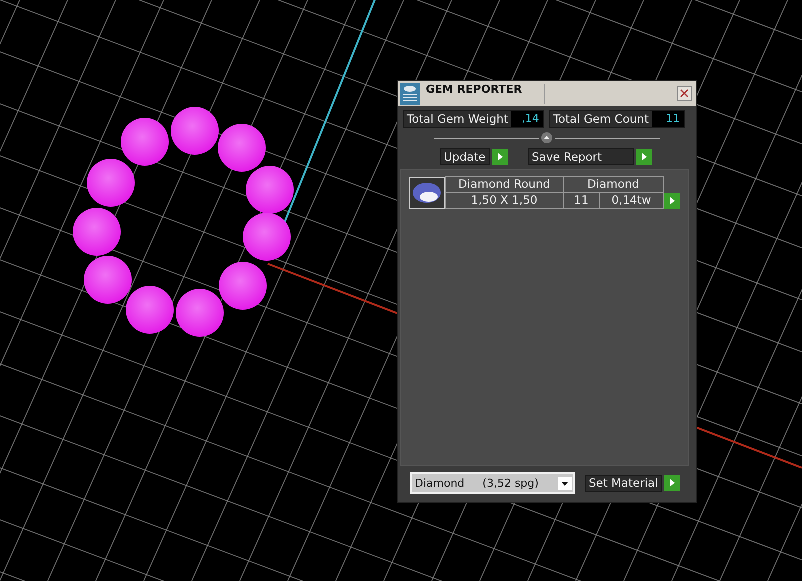  I want to click on gem-thumbnail-icon, so click(427, 193).